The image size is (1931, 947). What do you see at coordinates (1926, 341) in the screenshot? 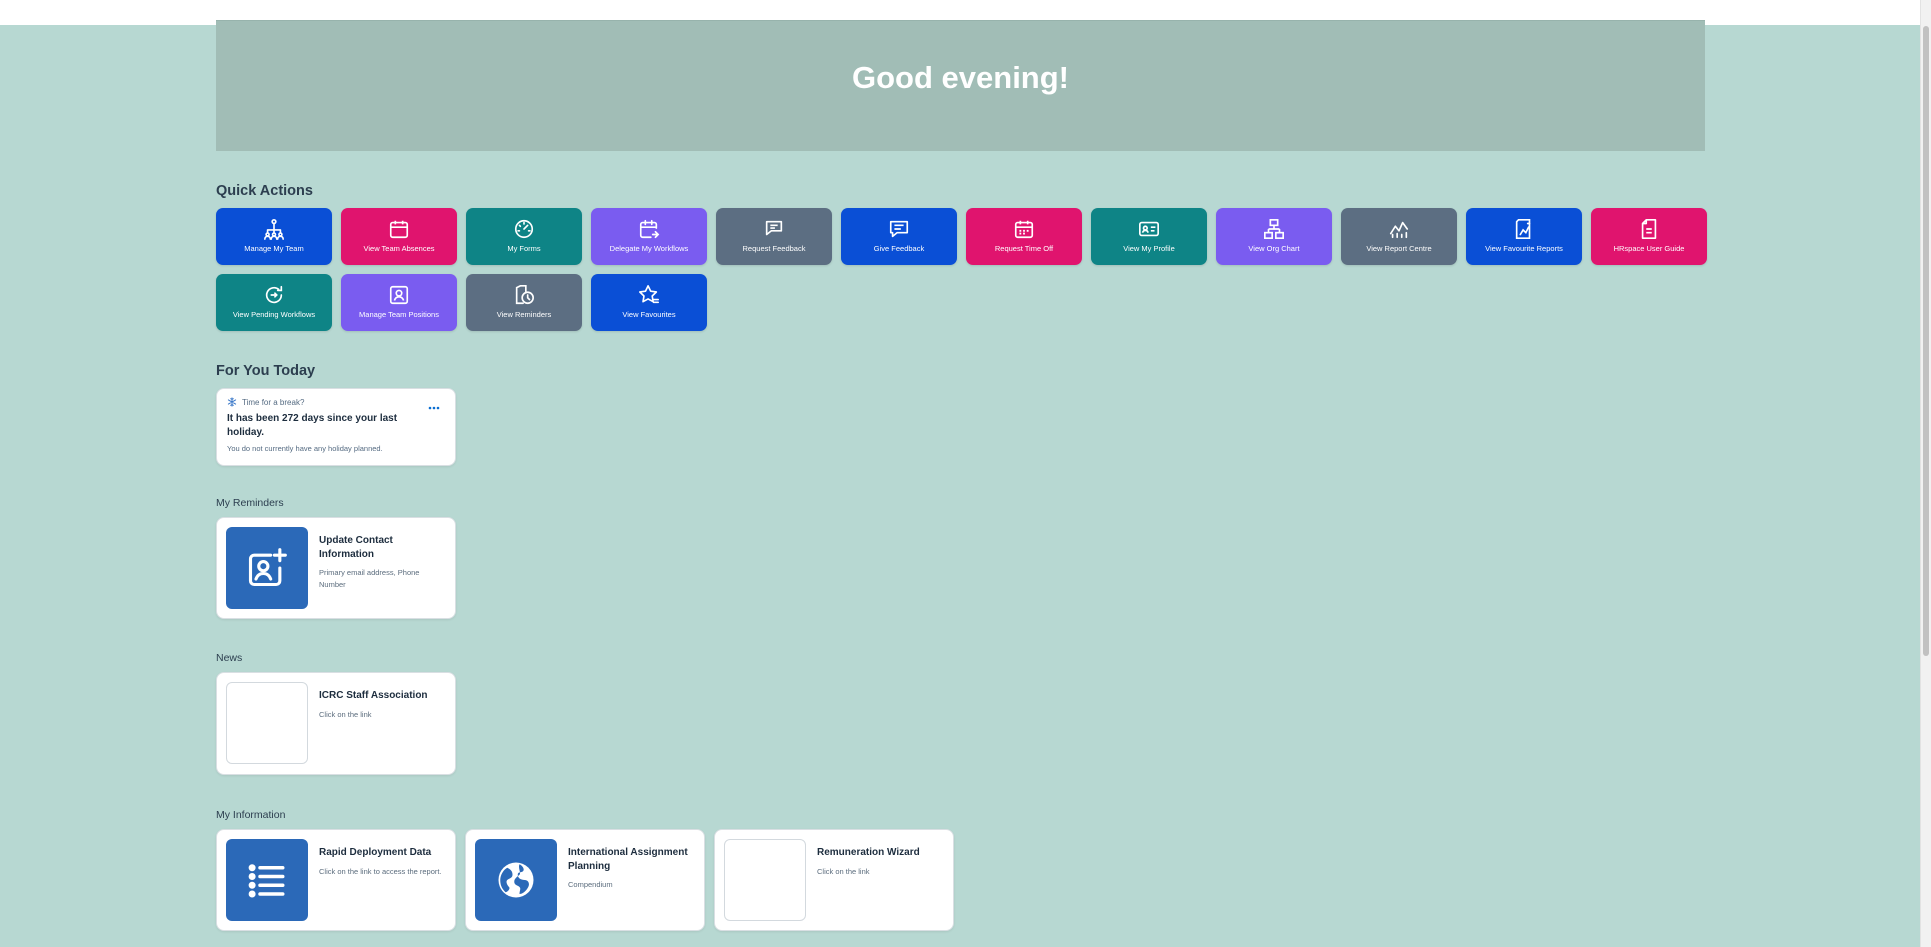
I see `scrollbar-thumb` at bounding box center [1926, 341].